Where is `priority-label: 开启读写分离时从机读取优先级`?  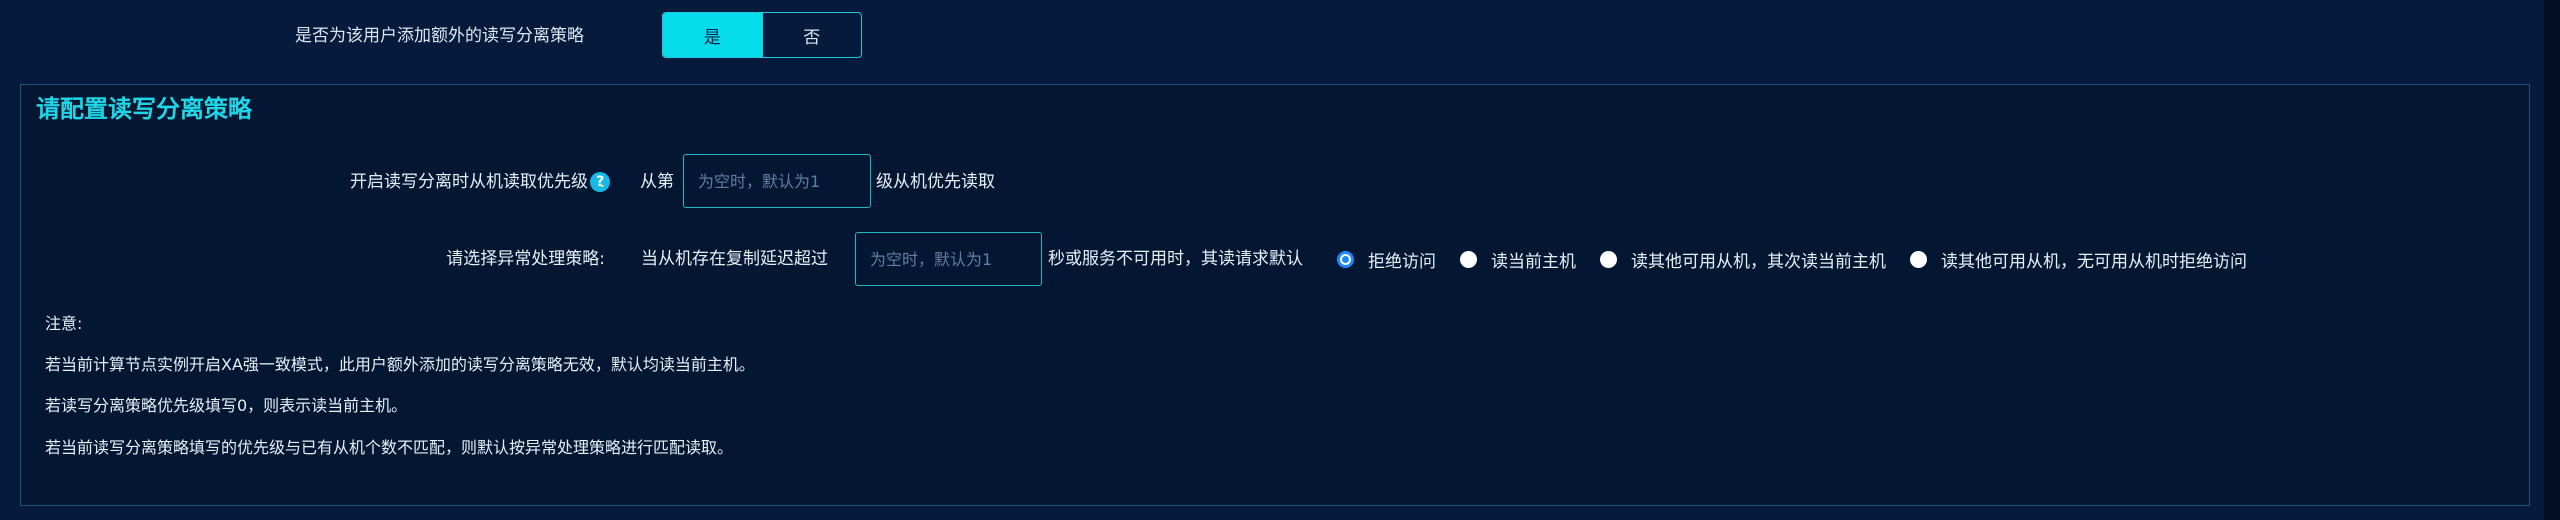 priority-label: 开启读写分离时从机读取优先级 is located at coordinates (469, 182).